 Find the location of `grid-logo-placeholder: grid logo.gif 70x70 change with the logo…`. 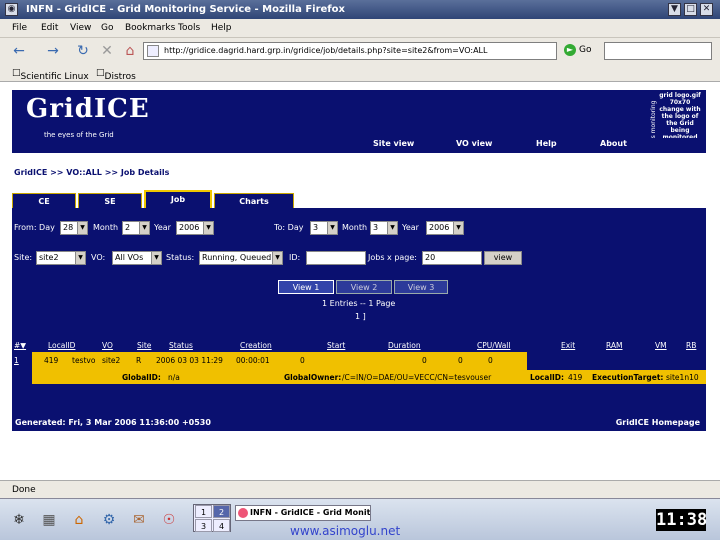

grid-logo-placeholder: grid logo.gif 70x70 change with the logo… is located at coordinates (680, 116).